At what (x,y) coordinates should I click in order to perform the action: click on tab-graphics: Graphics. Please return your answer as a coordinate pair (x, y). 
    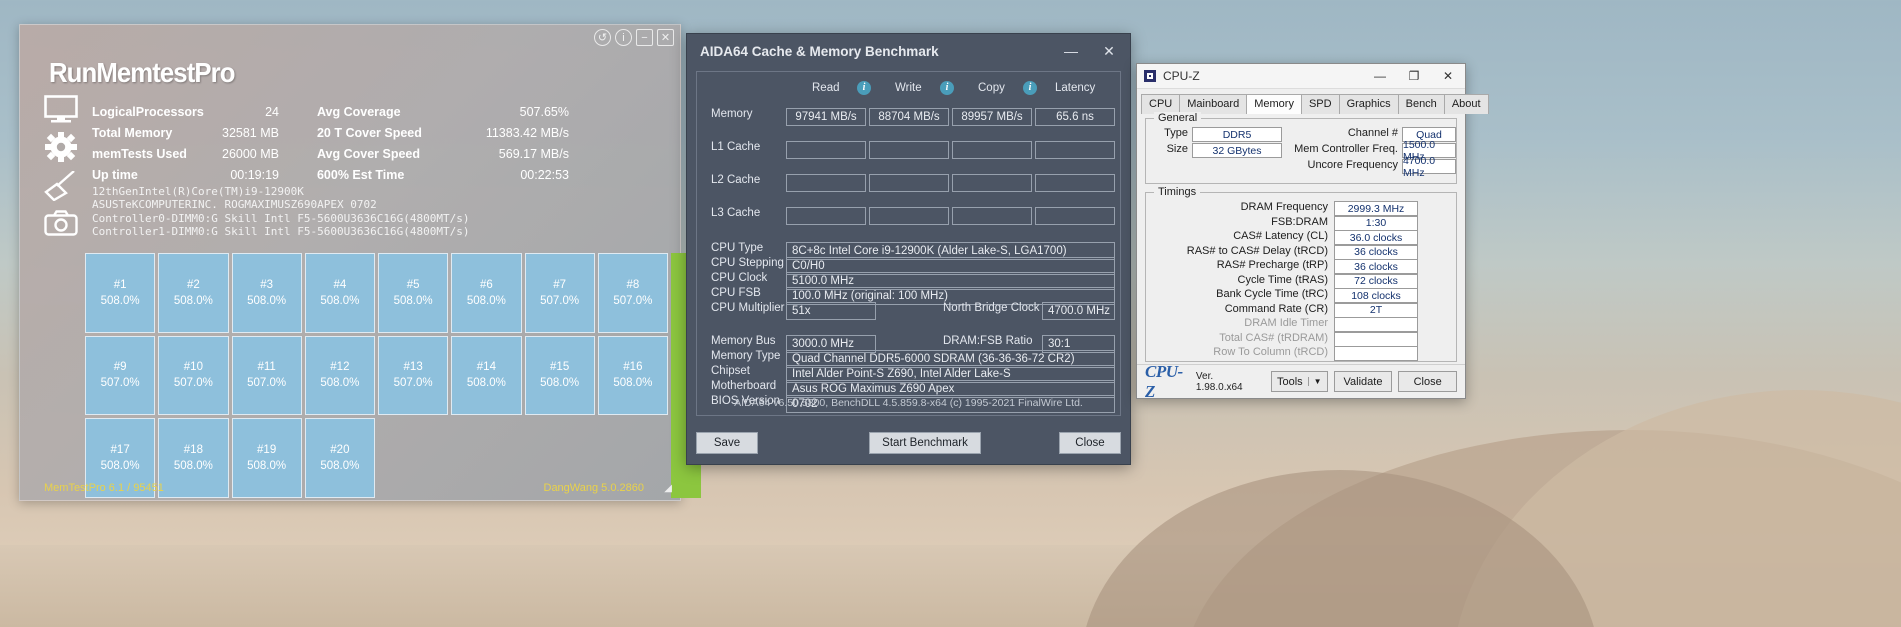
    Looking at the image, I should click on (1368, 104).